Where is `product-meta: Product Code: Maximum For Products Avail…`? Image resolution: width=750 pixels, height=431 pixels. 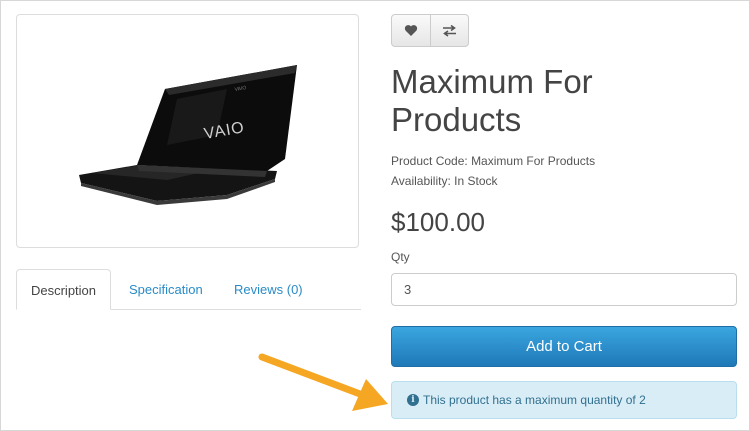 product-meta: Product Code: Maximum For Products Avail… is located at coordinates (493, 171).